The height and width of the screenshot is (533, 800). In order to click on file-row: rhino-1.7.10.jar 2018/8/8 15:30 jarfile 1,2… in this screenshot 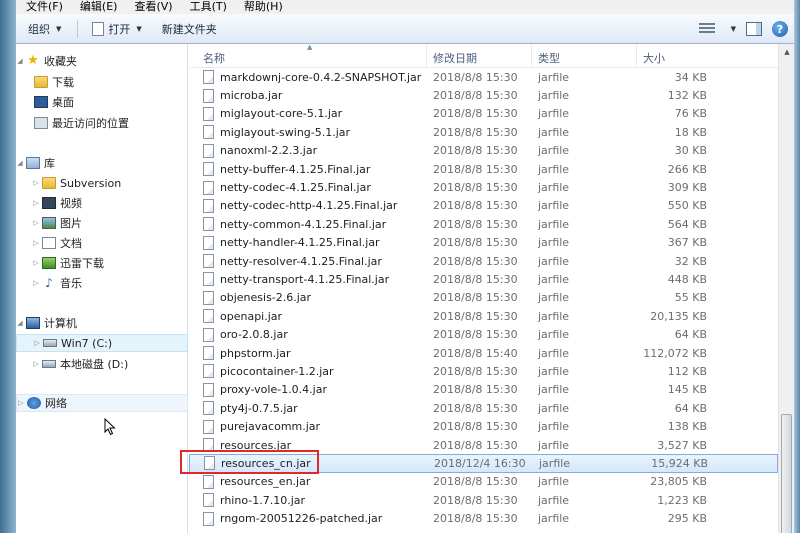, I will do `click(483, 500)`.